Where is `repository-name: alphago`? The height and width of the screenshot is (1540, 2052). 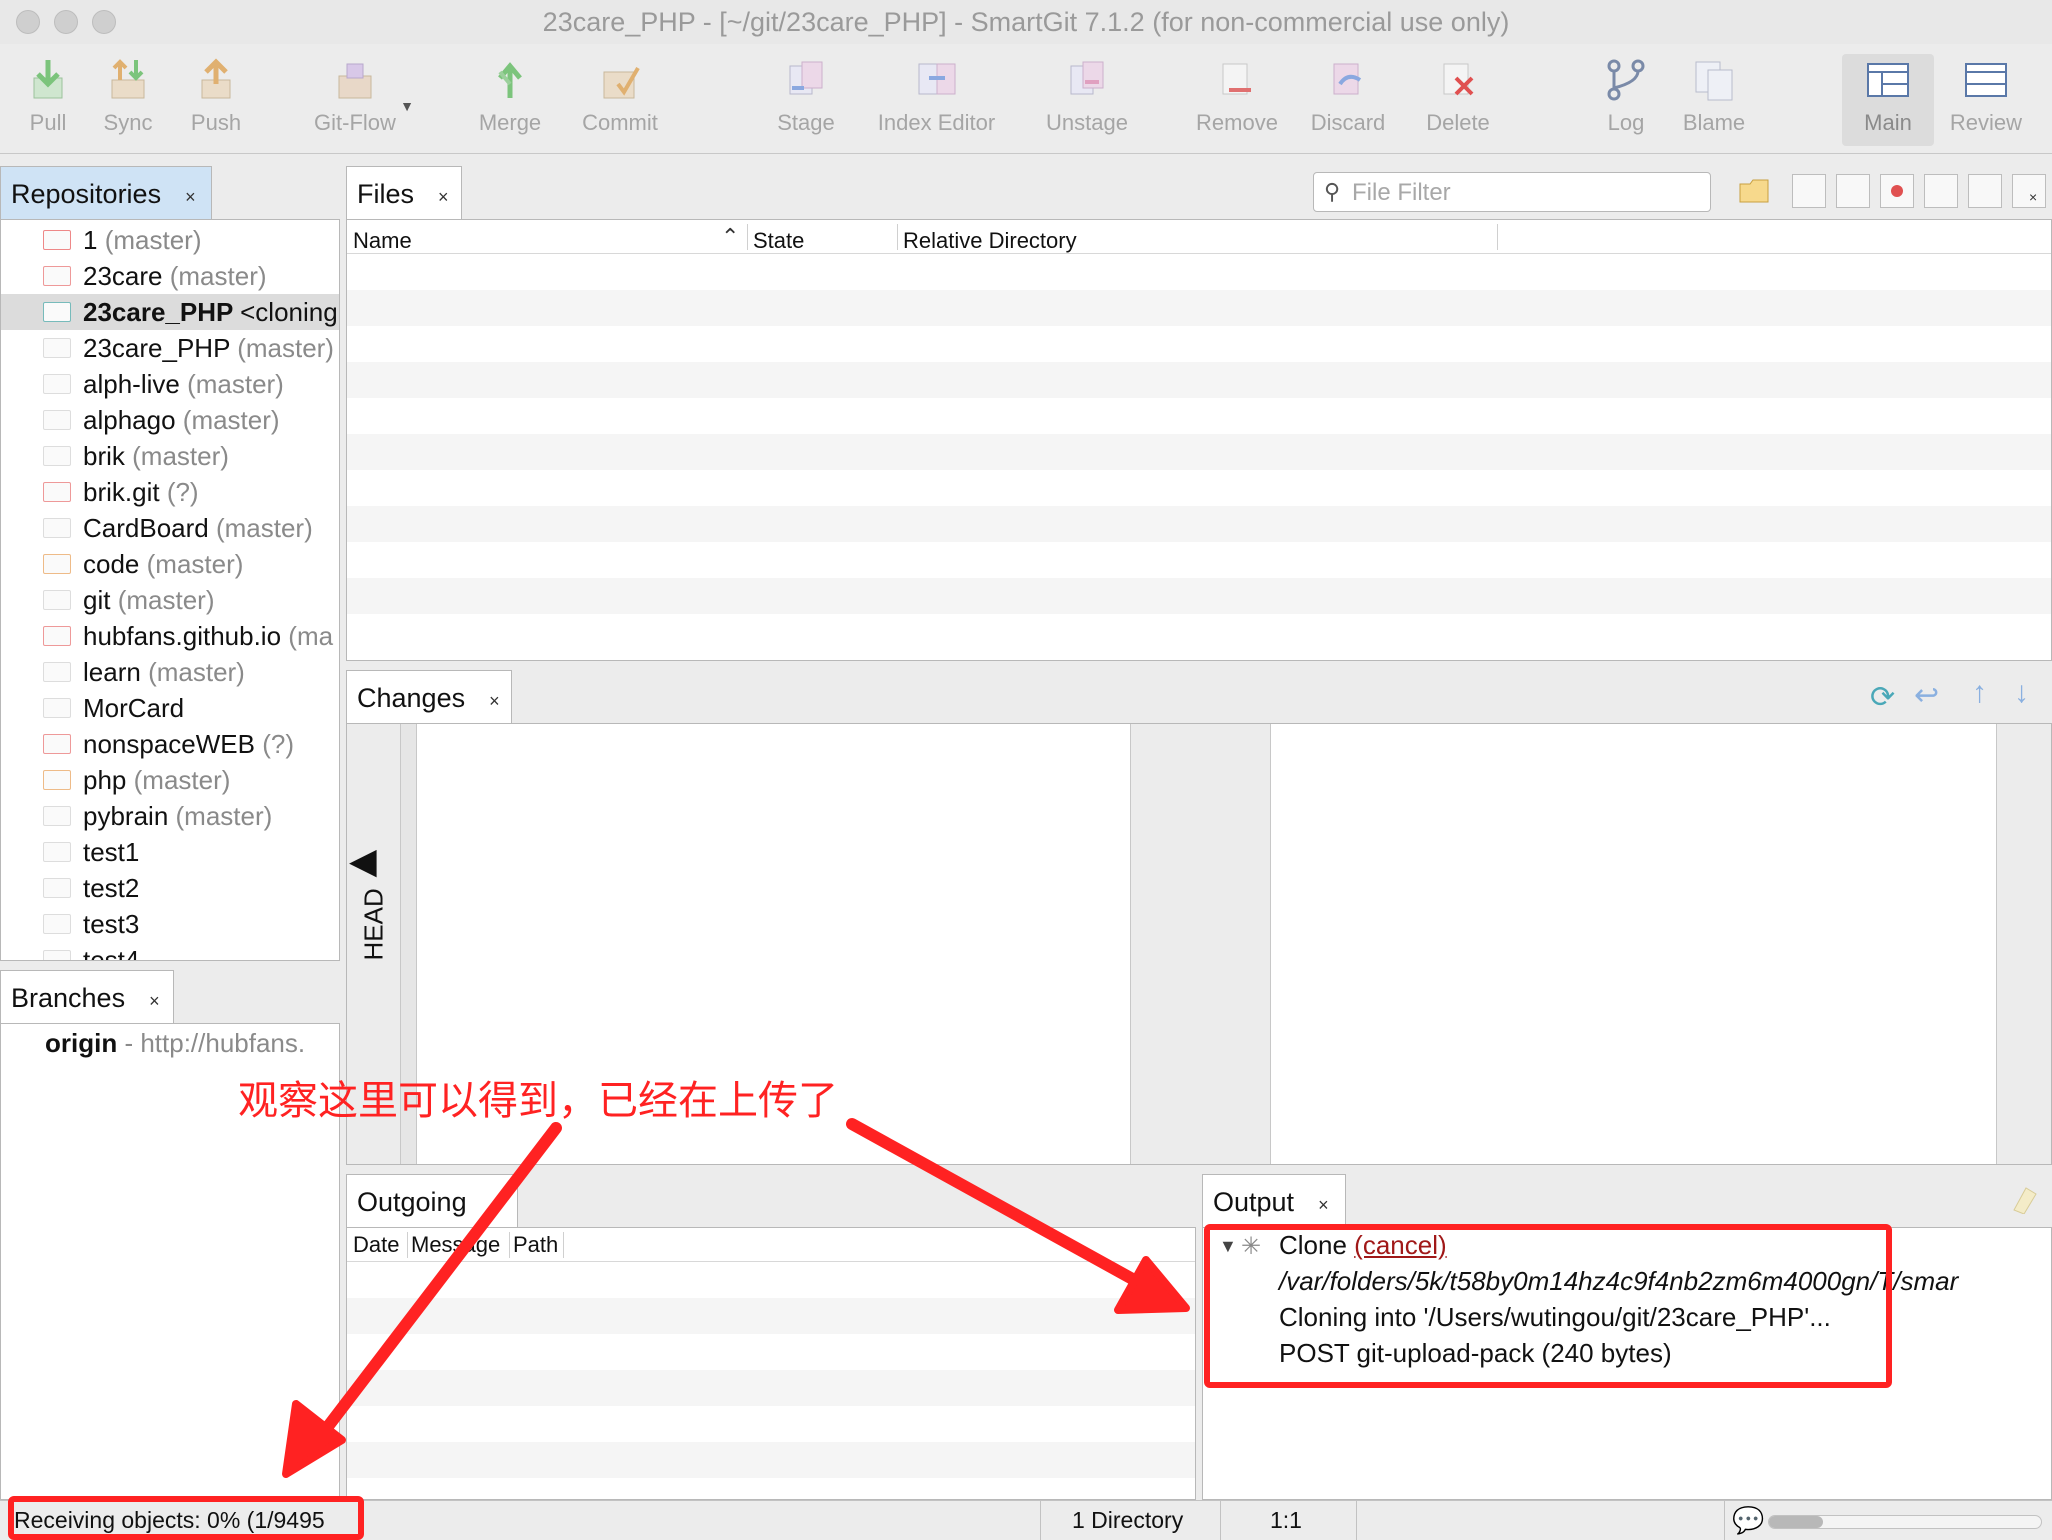
repository-name: alphago is located at coordinates (129, 420).